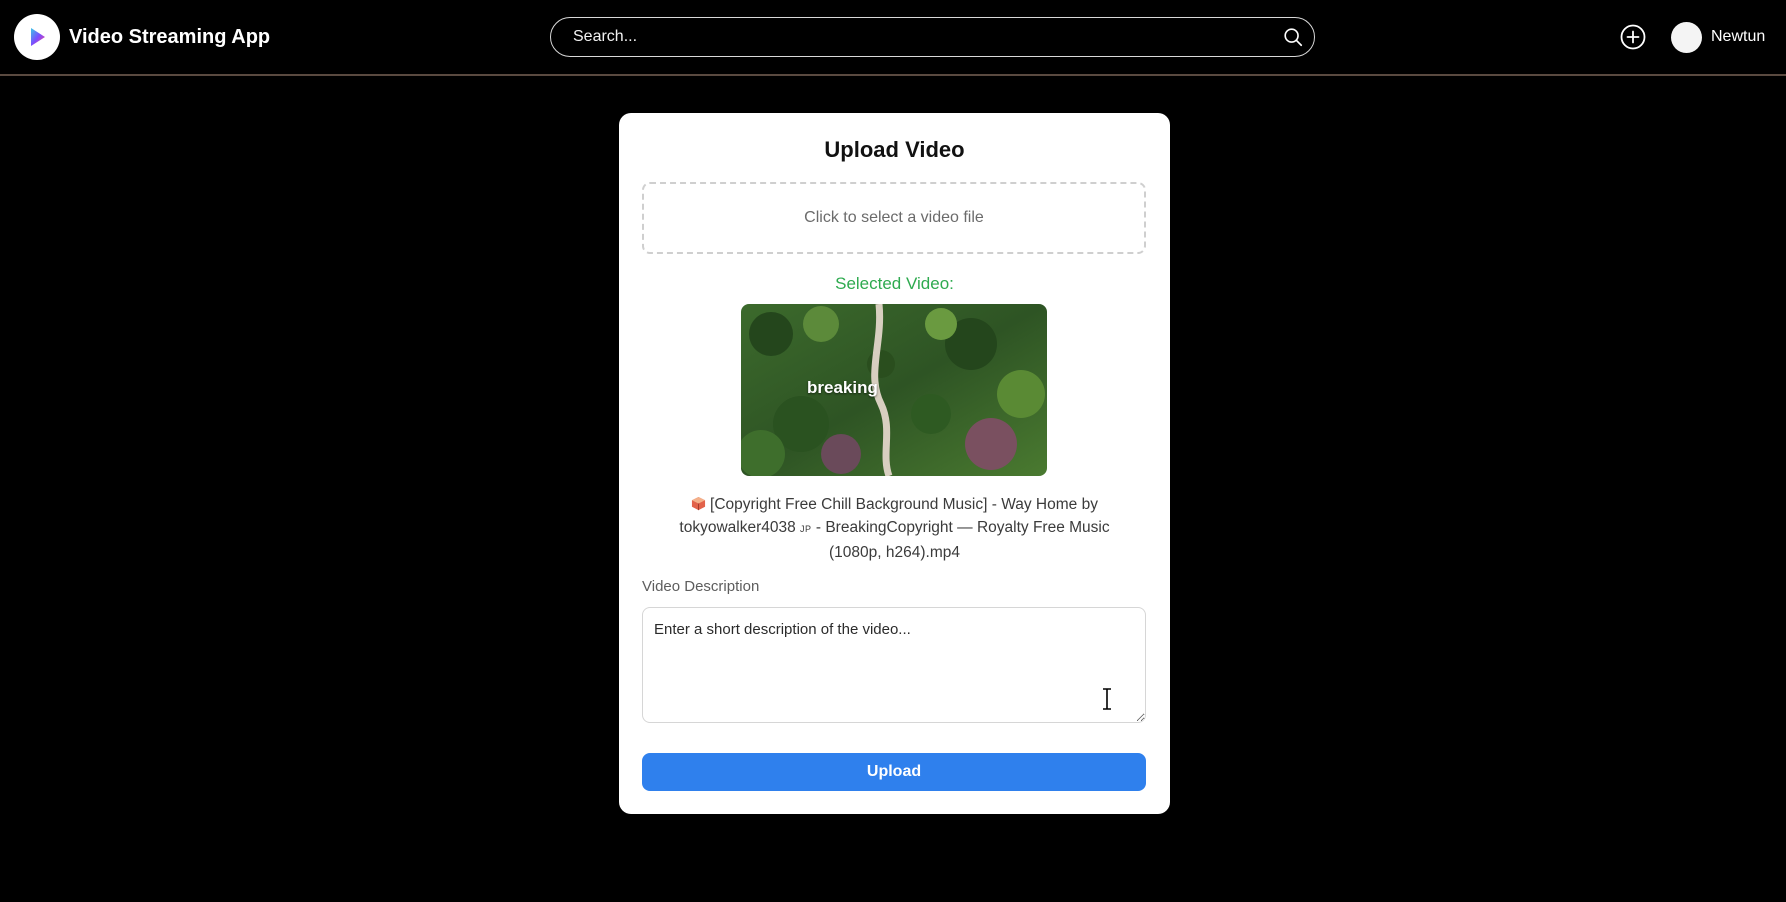 This screenshot has width=1786, height=902. I want to click on file-select-label: Click to select a video file, so click(894, 217).